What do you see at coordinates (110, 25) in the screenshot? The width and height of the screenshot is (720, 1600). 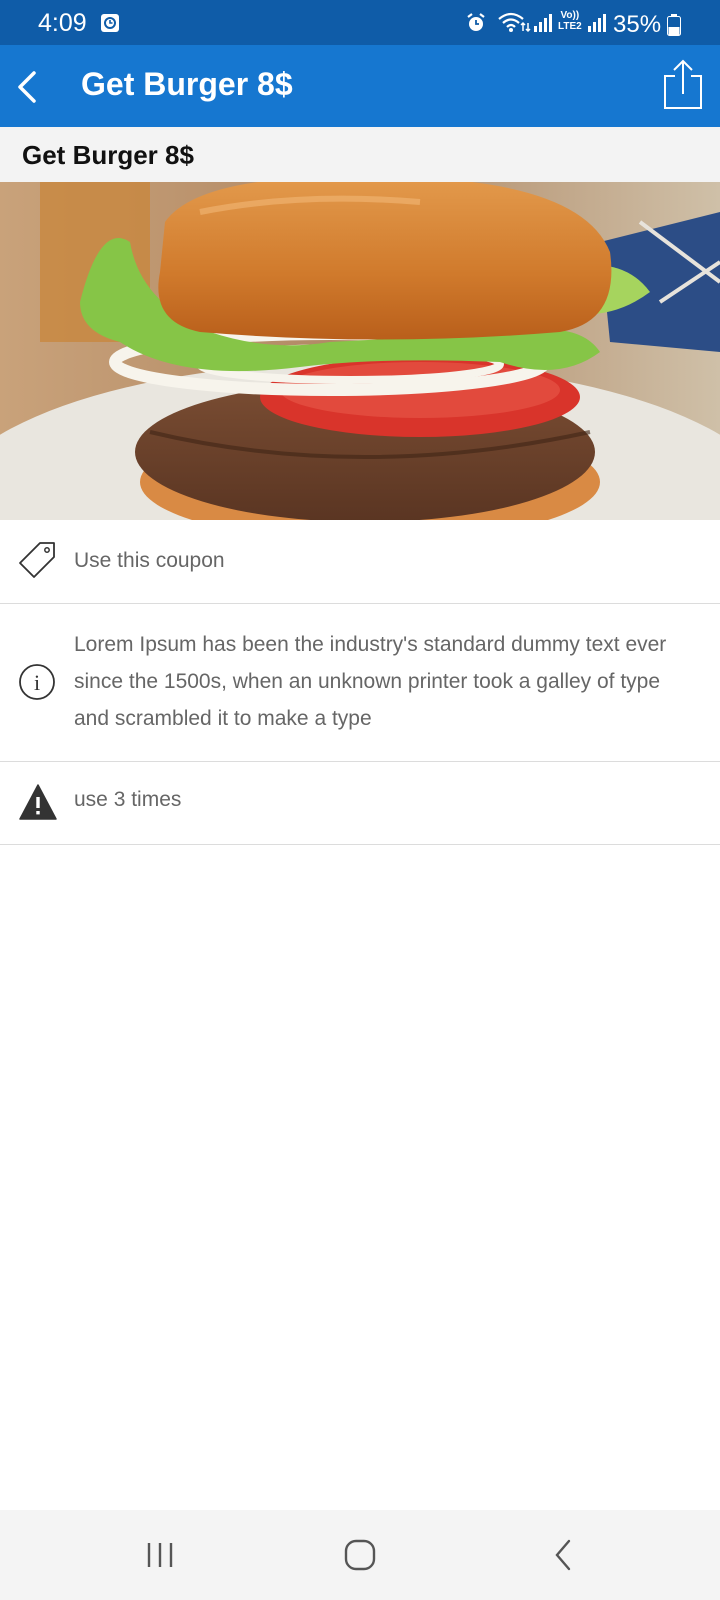 I see `notification-app-icon` at bounding box center [110, 25].